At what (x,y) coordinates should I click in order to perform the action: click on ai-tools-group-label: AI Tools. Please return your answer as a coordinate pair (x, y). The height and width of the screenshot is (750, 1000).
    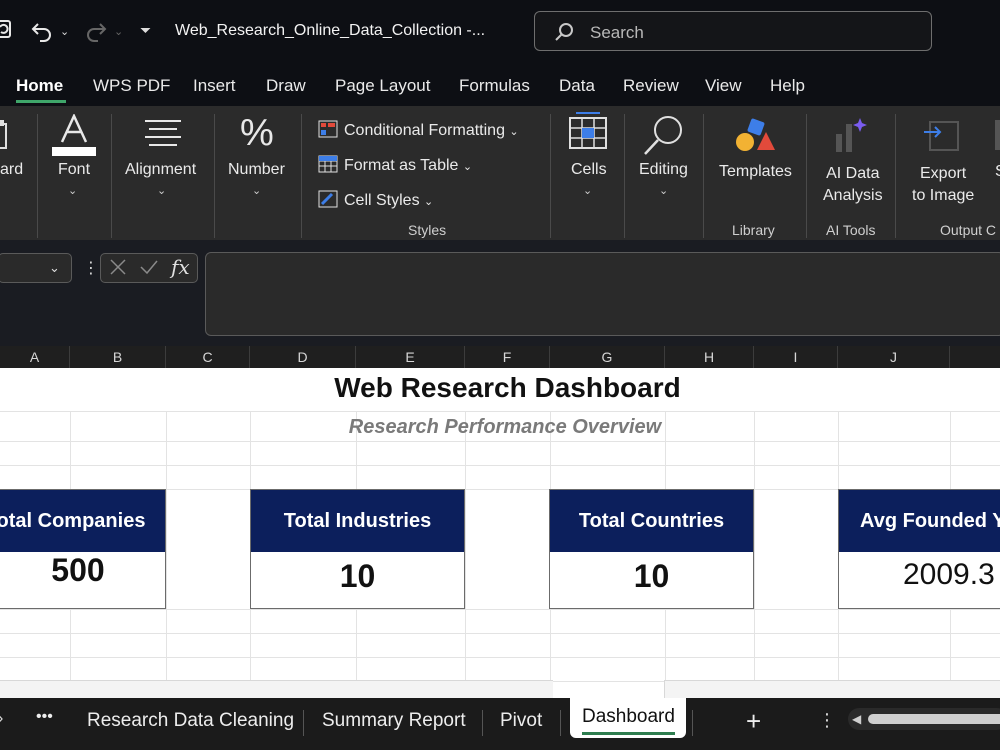
    Looking at the image, I should click on (851, 230).